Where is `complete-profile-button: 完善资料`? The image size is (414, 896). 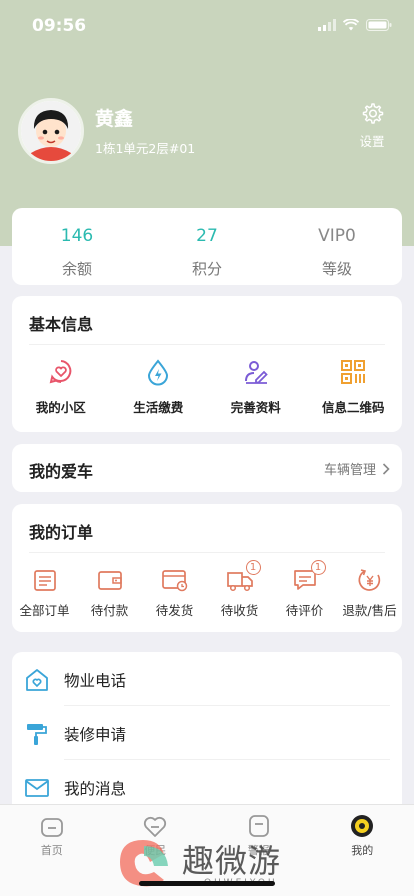 complete-profile-button: 完善资料 is located at coordinates (256, 387).